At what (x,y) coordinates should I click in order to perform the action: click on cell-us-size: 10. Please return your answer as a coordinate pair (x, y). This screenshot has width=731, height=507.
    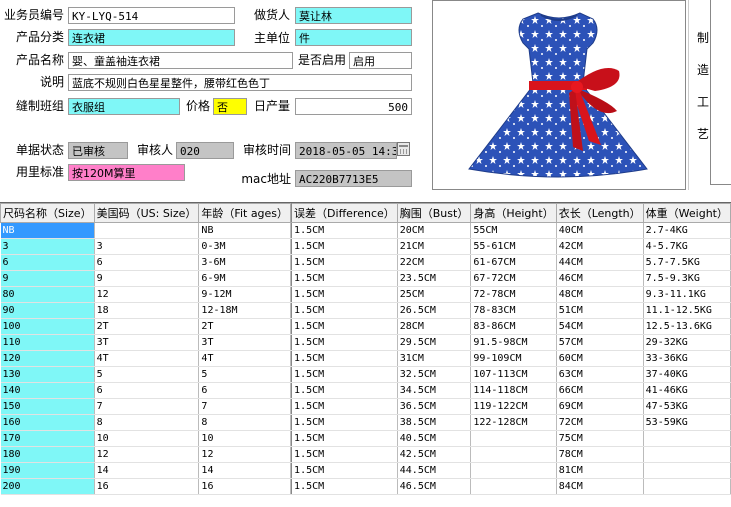
    Looking at the image, I should click on (147, 438).